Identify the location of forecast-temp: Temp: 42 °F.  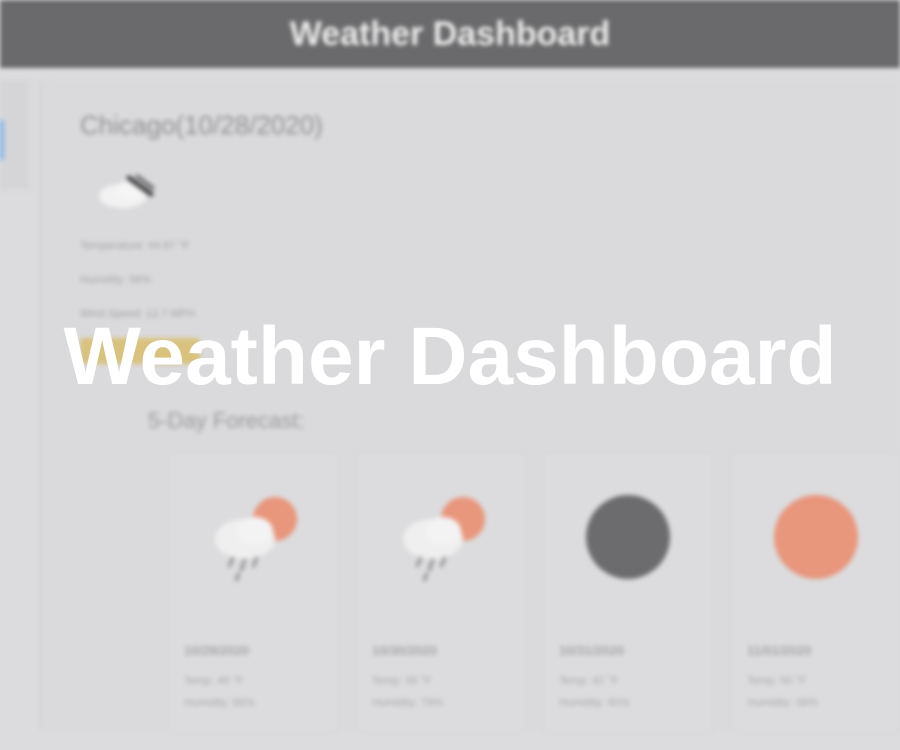
(589, 681).